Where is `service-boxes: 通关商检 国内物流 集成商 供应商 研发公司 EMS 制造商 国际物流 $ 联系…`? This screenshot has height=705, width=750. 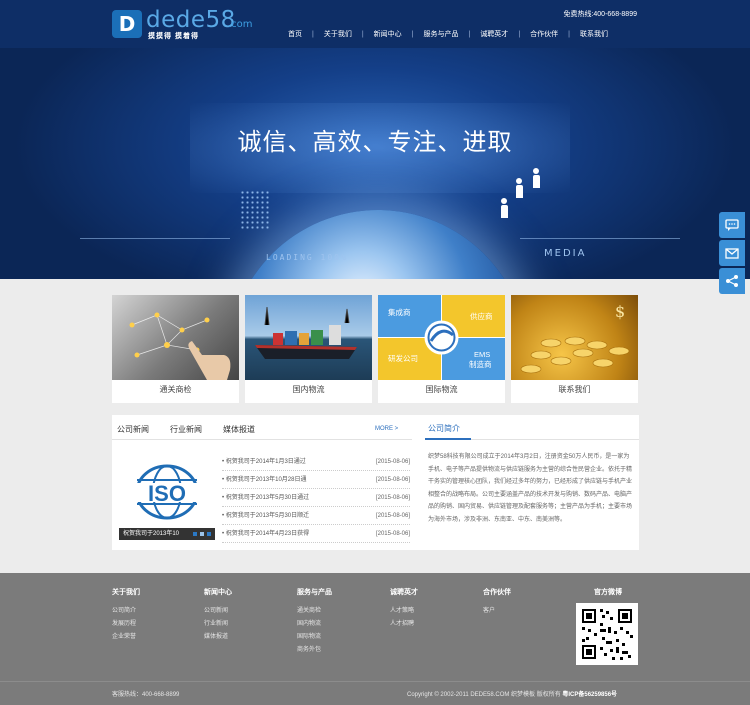 service-boxes: 通关商检 国内物流 集成商 供应商 研发公司 EMS 制造商 国际物流 $ 联系… is located at coordinates (375, 349).